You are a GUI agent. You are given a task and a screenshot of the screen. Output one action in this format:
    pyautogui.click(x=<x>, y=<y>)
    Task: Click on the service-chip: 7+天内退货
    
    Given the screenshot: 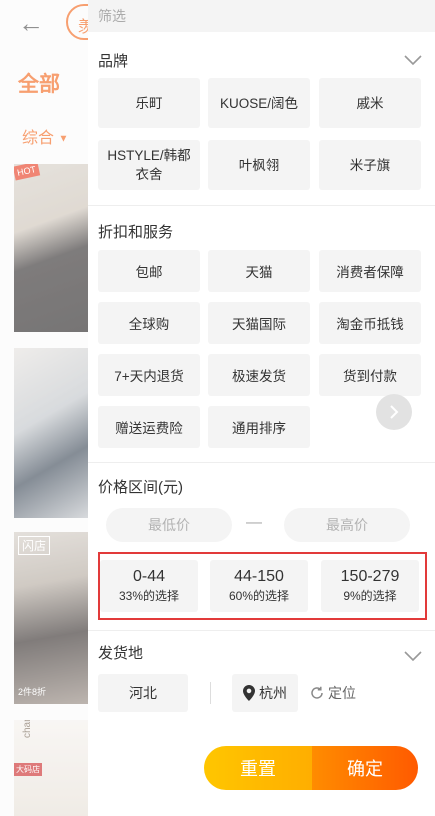 What is the action you would take?
    pyautogui.click(x=149, y=375)
    